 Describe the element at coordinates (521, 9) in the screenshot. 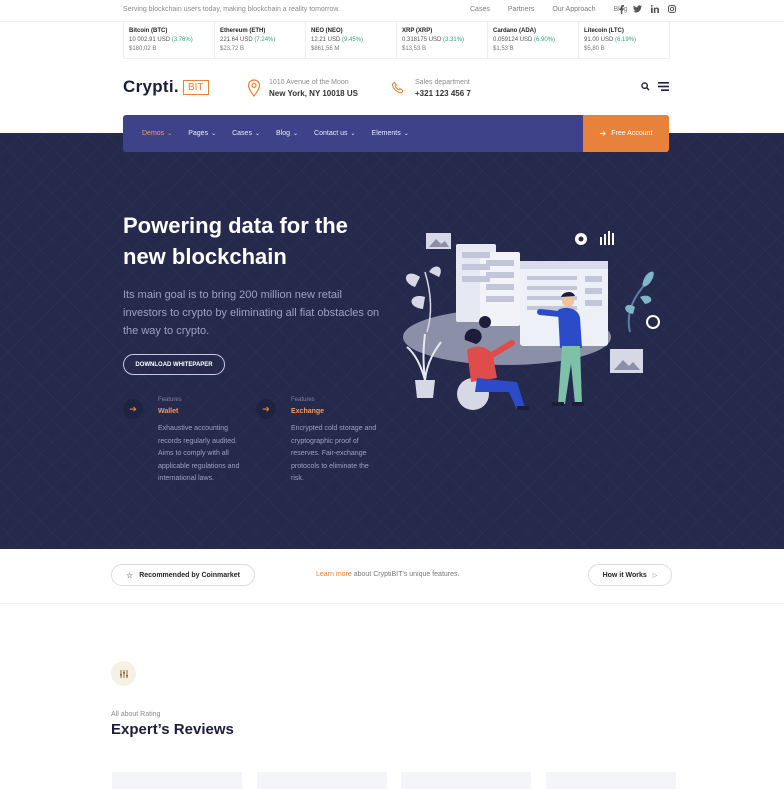

I see `top-link-partners: Partners` at that location.